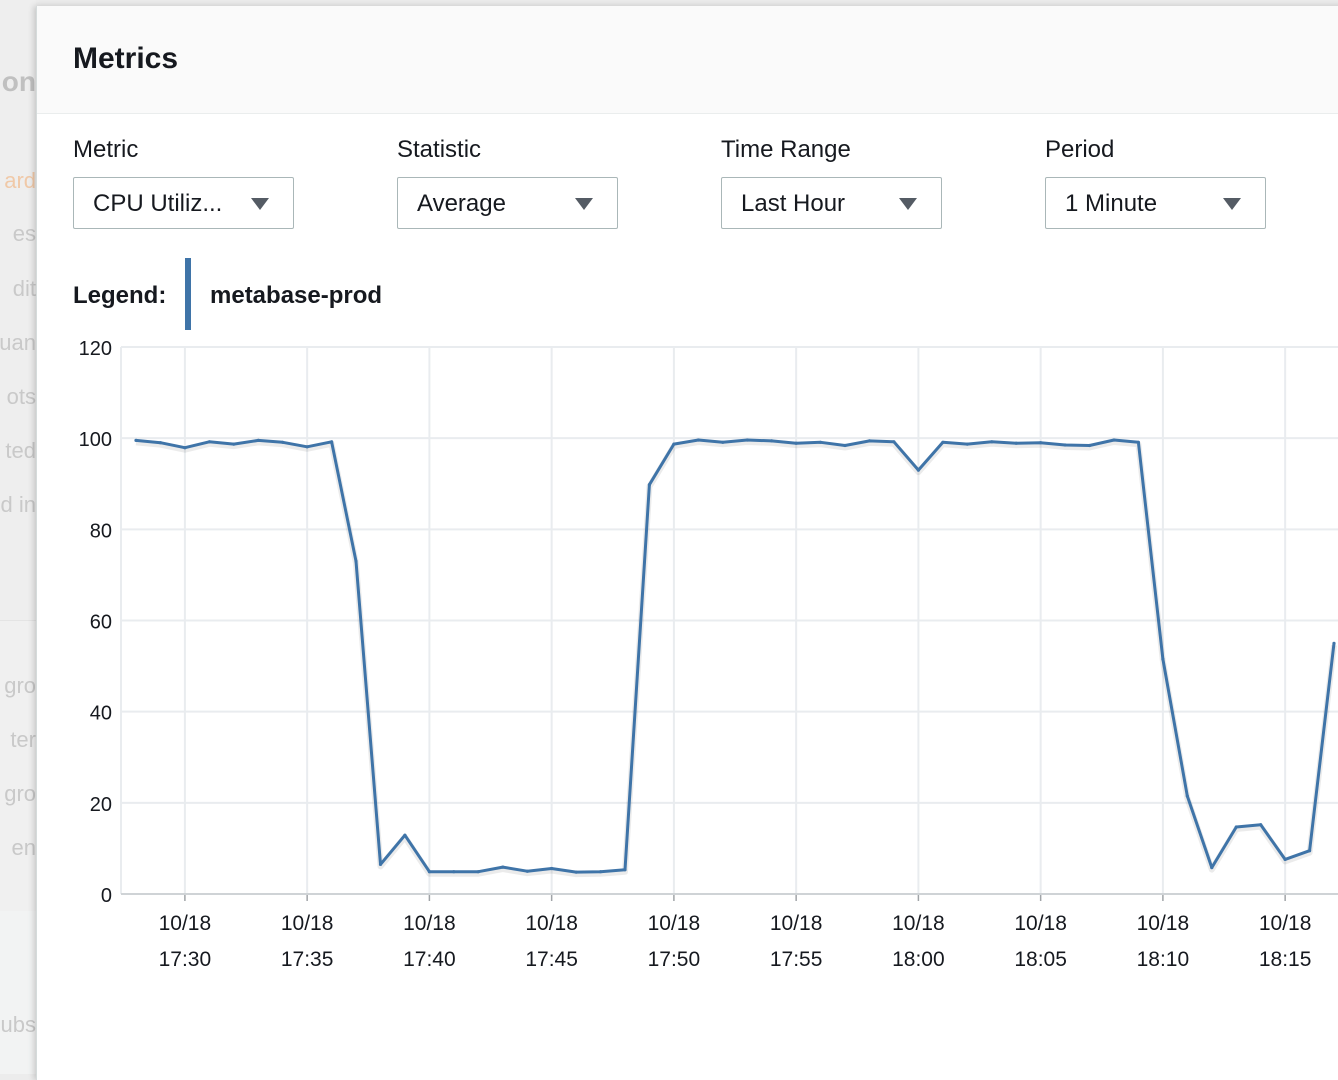 This screenshot has height=1080, width=1338. What do you see at coordinates (24, 288) in the screenshot?
I see `background-text: dit` at bounding box center [24, 288].